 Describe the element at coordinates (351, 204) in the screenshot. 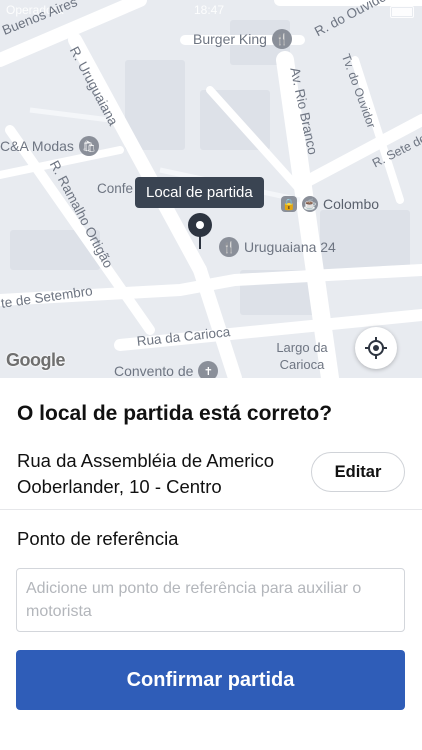

I see `poi-label: Colombo` at that location.